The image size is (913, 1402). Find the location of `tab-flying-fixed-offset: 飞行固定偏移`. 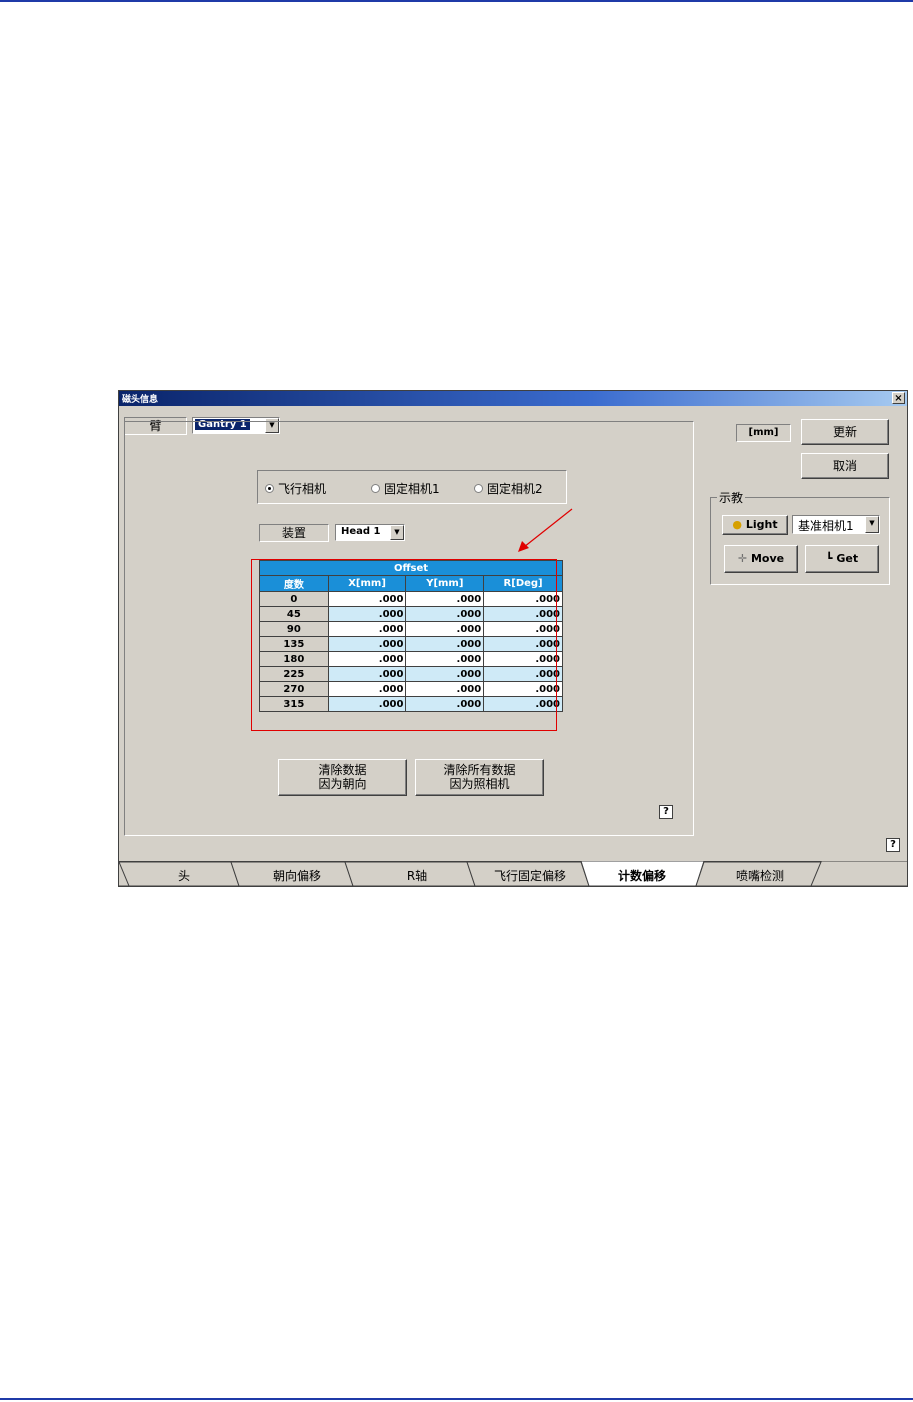

tab-flying-fixed-offset: 飞行固定偏移 is located at coordinates (530, 875).